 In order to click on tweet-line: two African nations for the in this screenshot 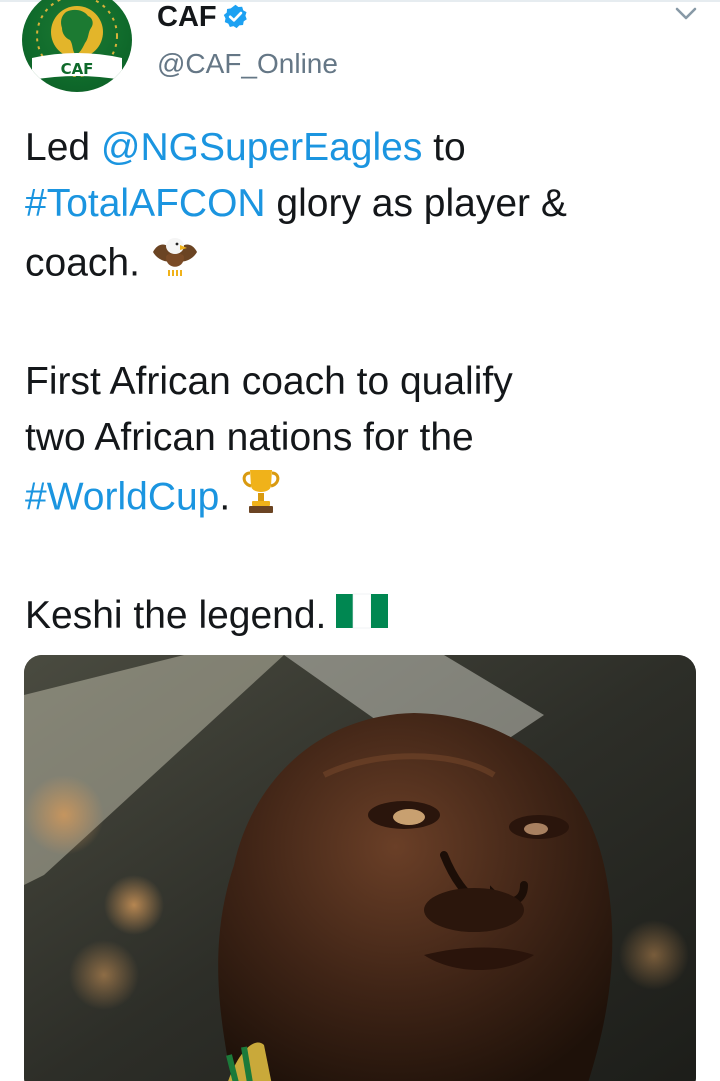, I will do `click(365, 438)`.